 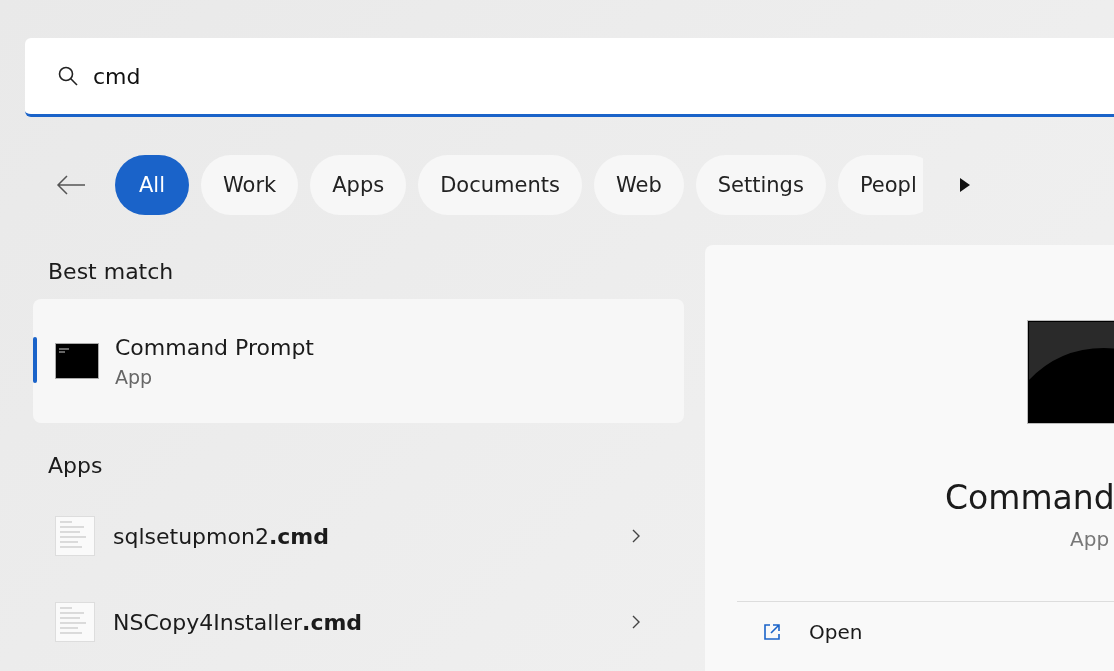 What do you see at coordinates (214, 347) in the screenshot?
I see `app-title: Command Prompt` at bounding box center [214, 347].